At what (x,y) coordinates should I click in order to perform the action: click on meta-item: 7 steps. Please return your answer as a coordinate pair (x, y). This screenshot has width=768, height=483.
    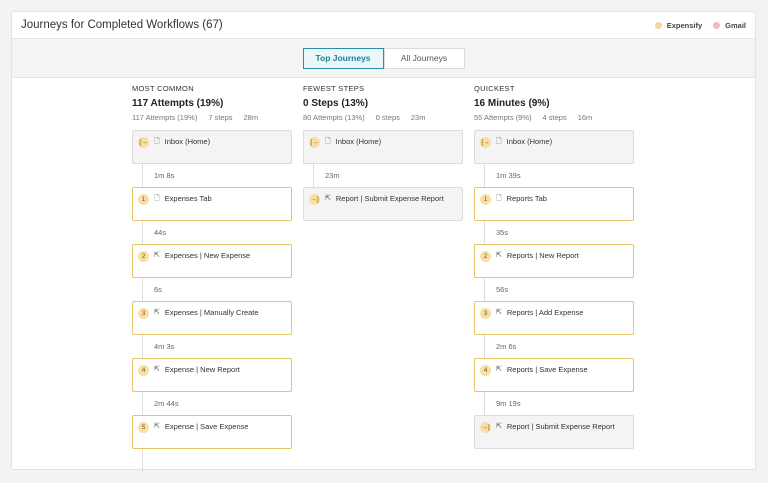
    Looking at the image, I should click on (220, 117).